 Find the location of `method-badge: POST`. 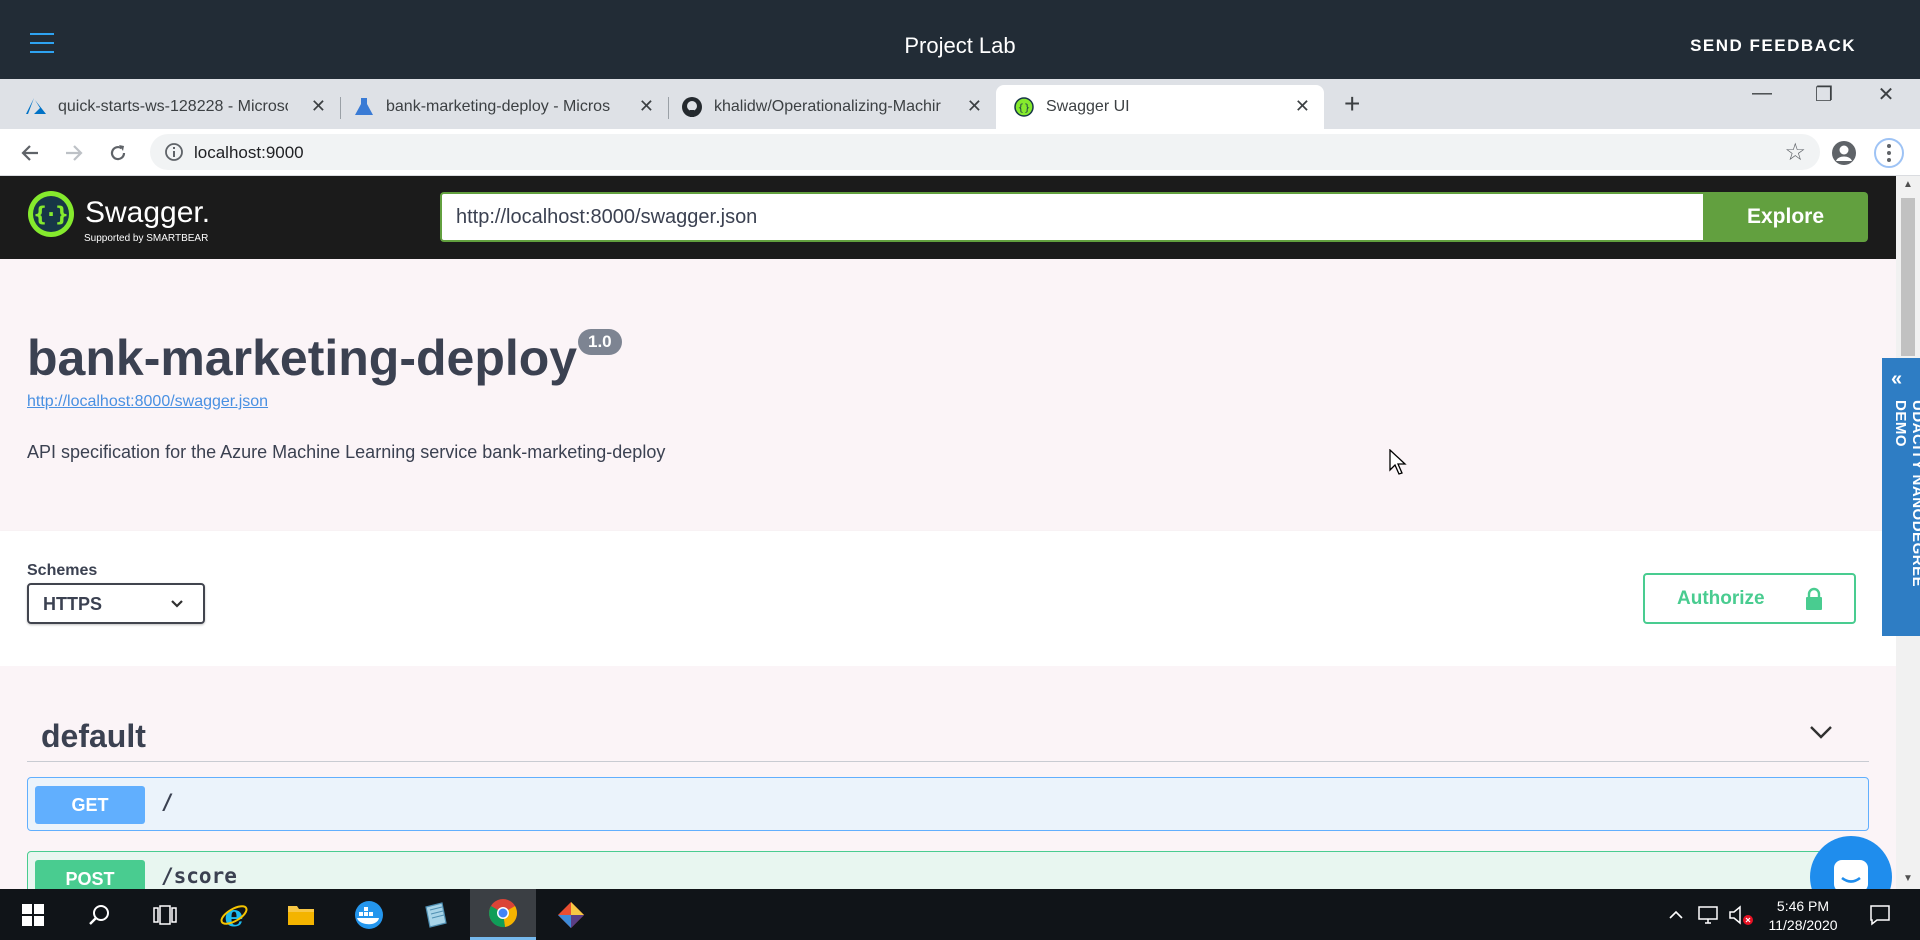

method-badge: POST is located at coordinates (90, 874).